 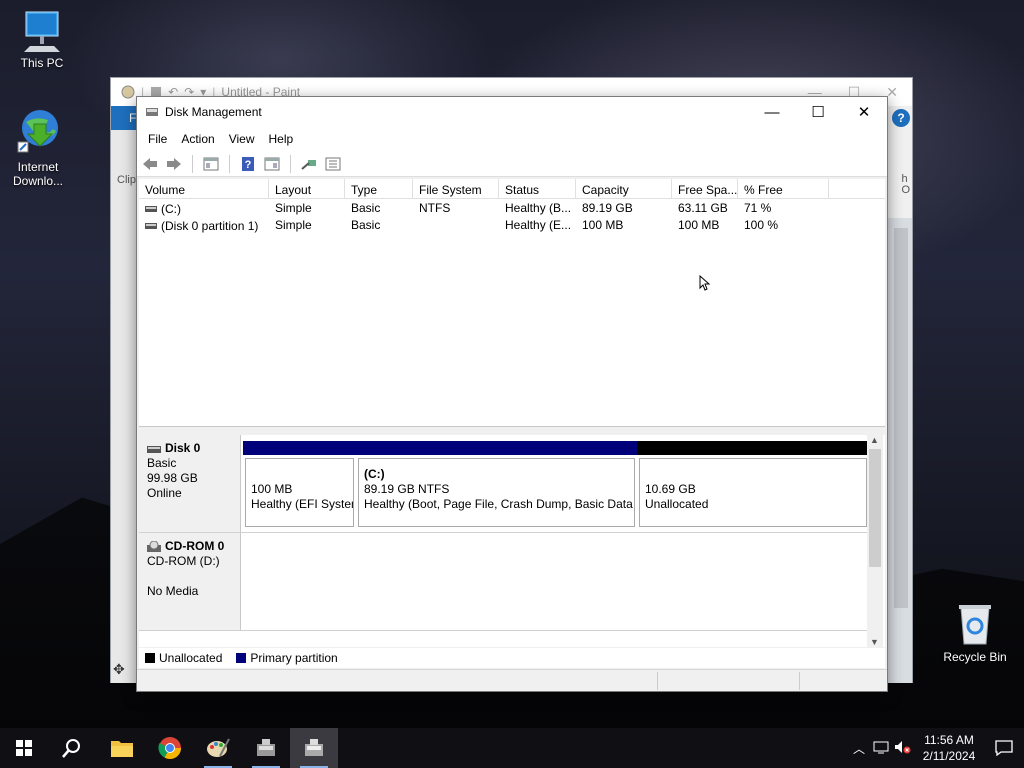 I want to click on taskbar: ︿ 11:56 AM 2/11/2024, so click(x=512, y=748).